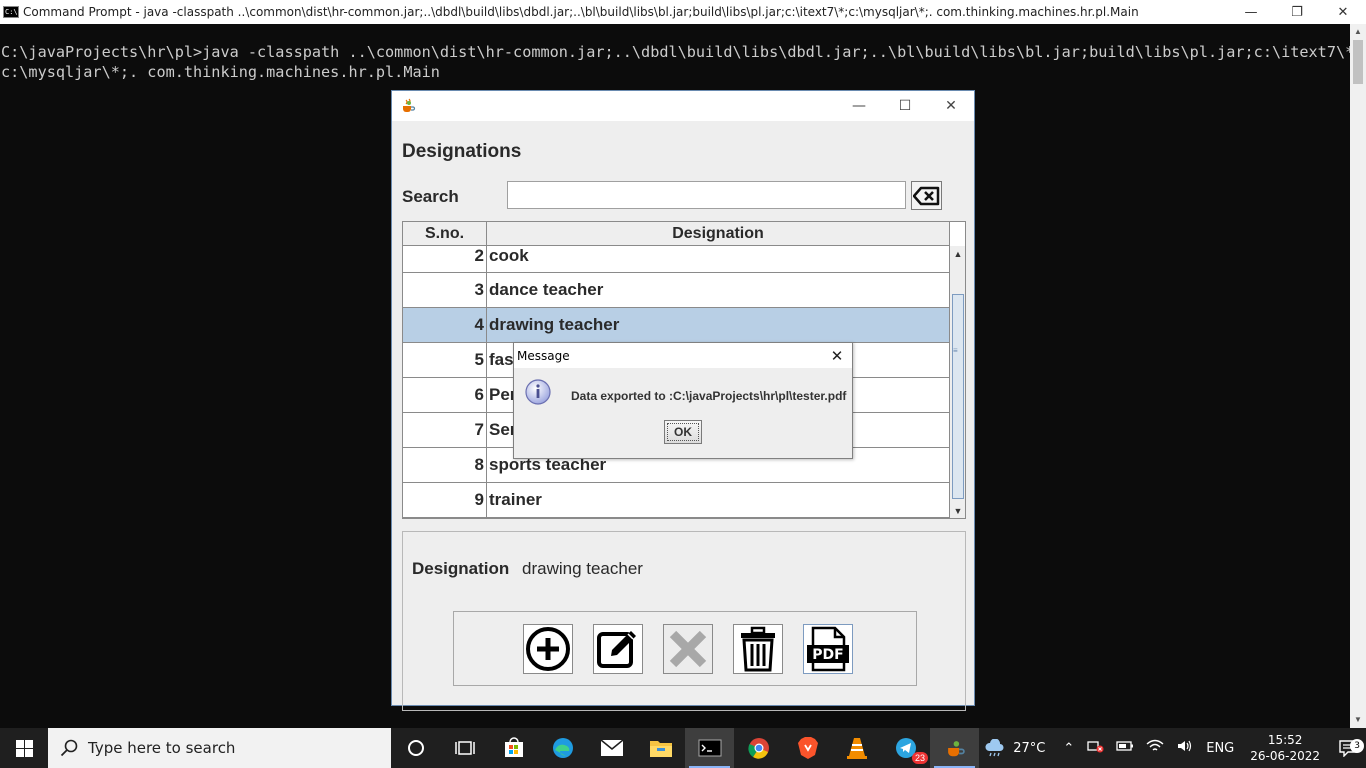 The height and width of the screenshot is (768, 1366). I want to click on table-scrollbar: ▲ ≡ ▼, so click(957, 382).